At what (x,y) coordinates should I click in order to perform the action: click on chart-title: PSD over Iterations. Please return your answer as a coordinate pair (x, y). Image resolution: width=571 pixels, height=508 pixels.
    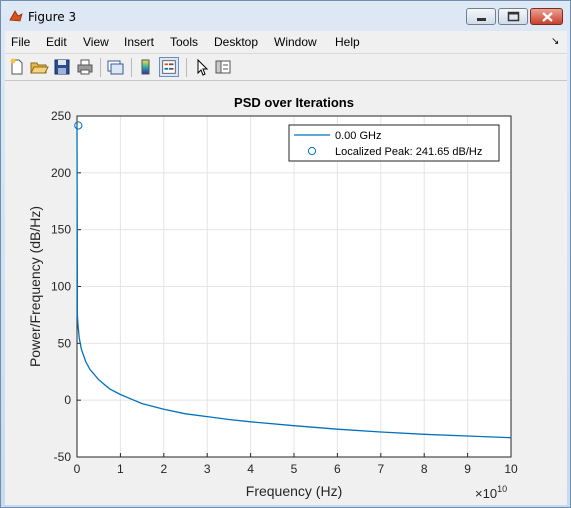
    Looking at the image, I should click on (294, 102).